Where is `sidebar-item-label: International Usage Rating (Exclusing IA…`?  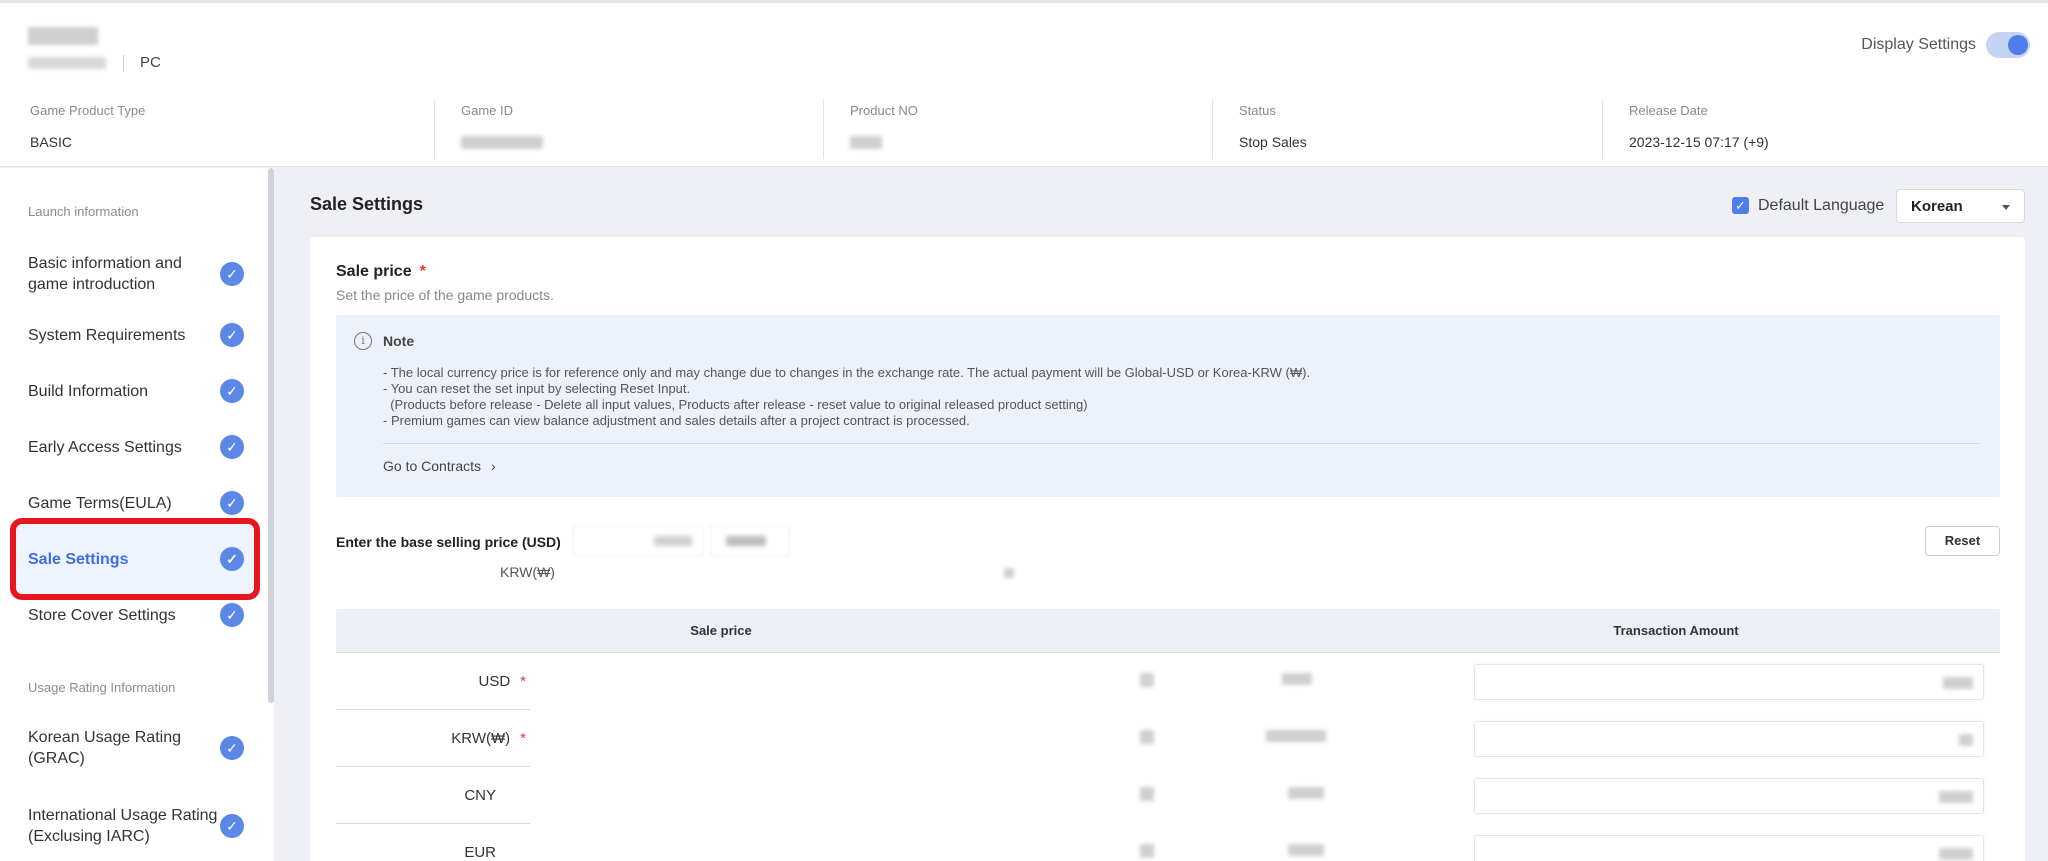 sidebar-item-label: International Usage Rating (Exclusing IA… is located at coordinates (123, 826).